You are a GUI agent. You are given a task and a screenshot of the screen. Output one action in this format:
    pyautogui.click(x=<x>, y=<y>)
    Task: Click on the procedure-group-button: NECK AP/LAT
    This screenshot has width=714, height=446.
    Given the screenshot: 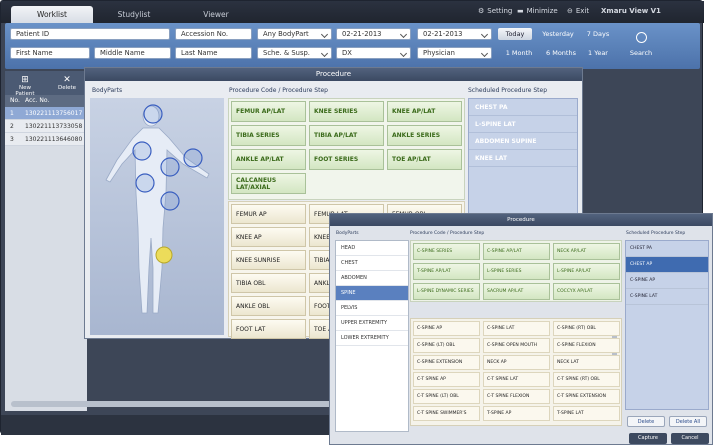 What is the action you would take?
    pyautogui.click(x=586, y=251)
    